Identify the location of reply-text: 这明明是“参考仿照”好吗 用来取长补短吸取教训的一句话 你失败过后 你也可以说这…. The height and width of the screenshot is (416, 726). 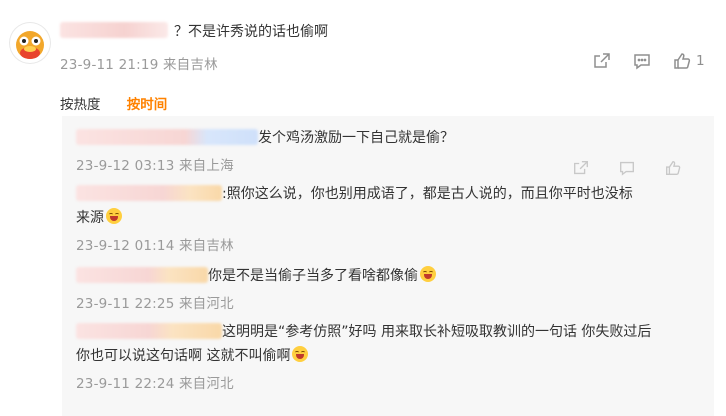
(364, 343).